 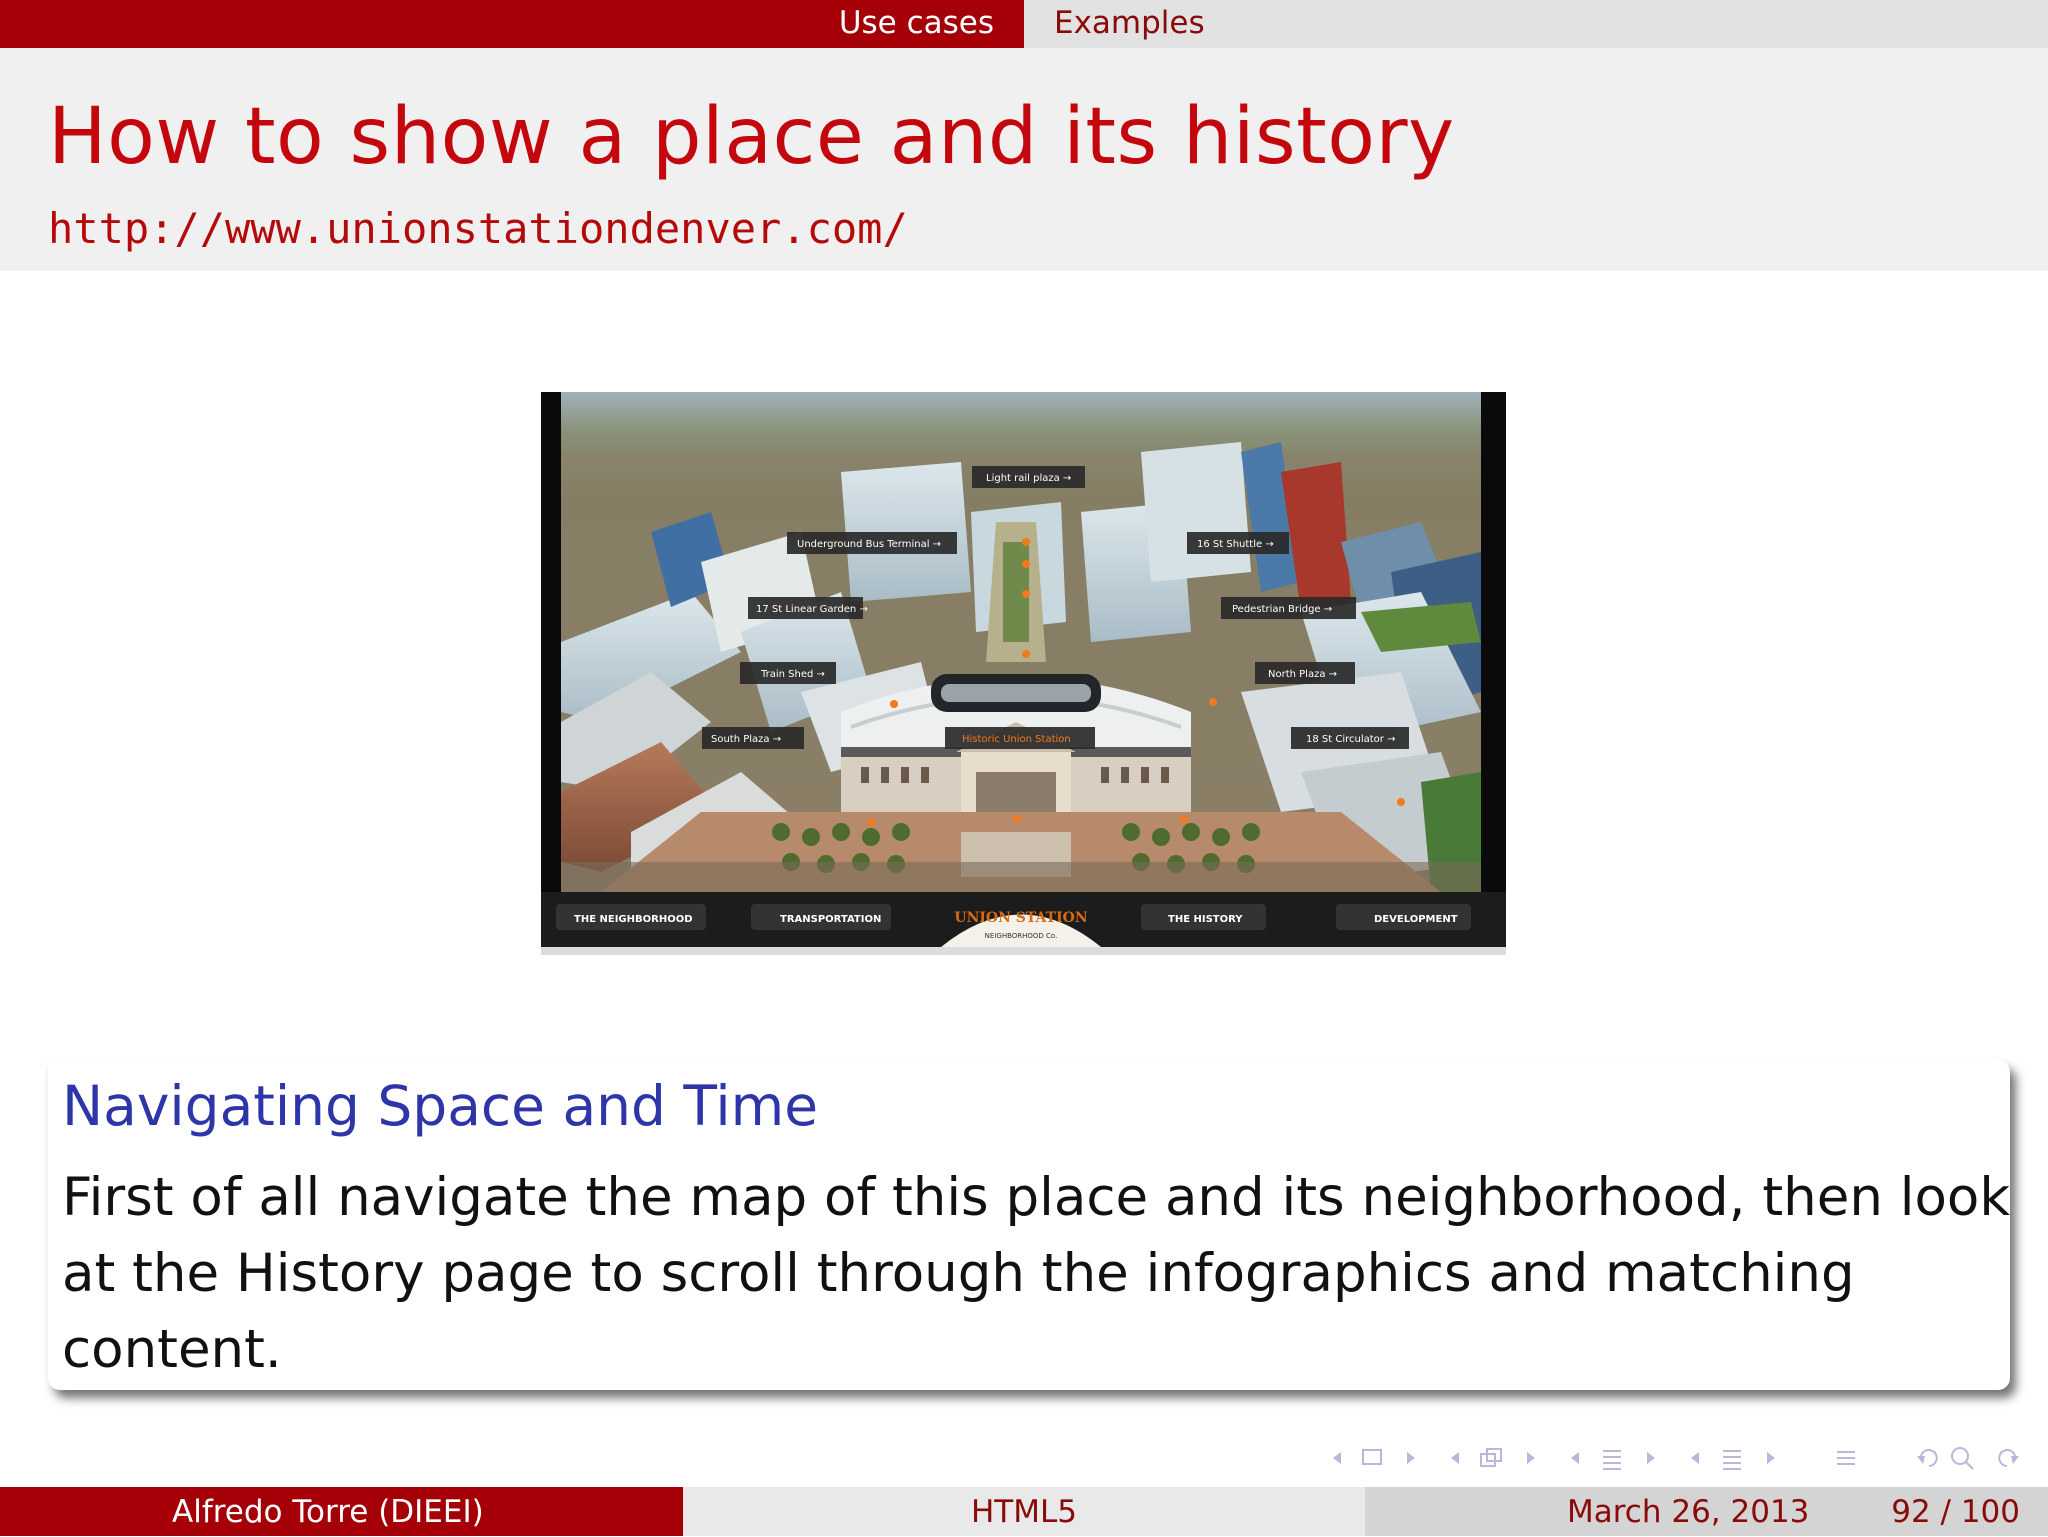 I want to click on site-nav-history: THE HISTORY, so click(x=1205, y=919).